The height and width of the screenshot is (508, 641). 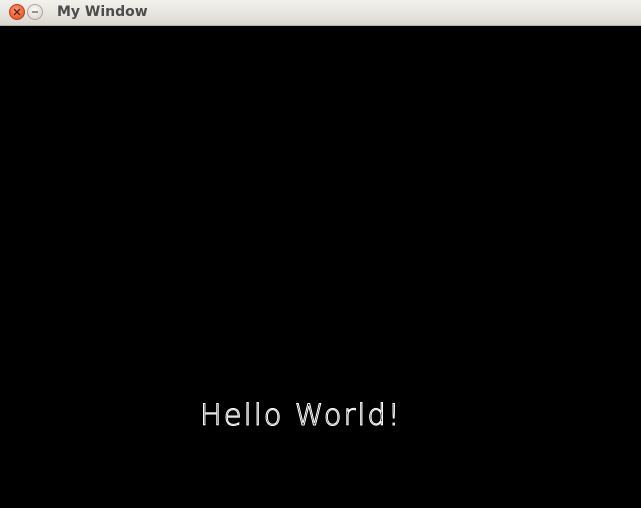 What do you see at coordinates (320, 13) in the screenshot?
I see `title-bar: My Window` at bounding box center [320, 13].